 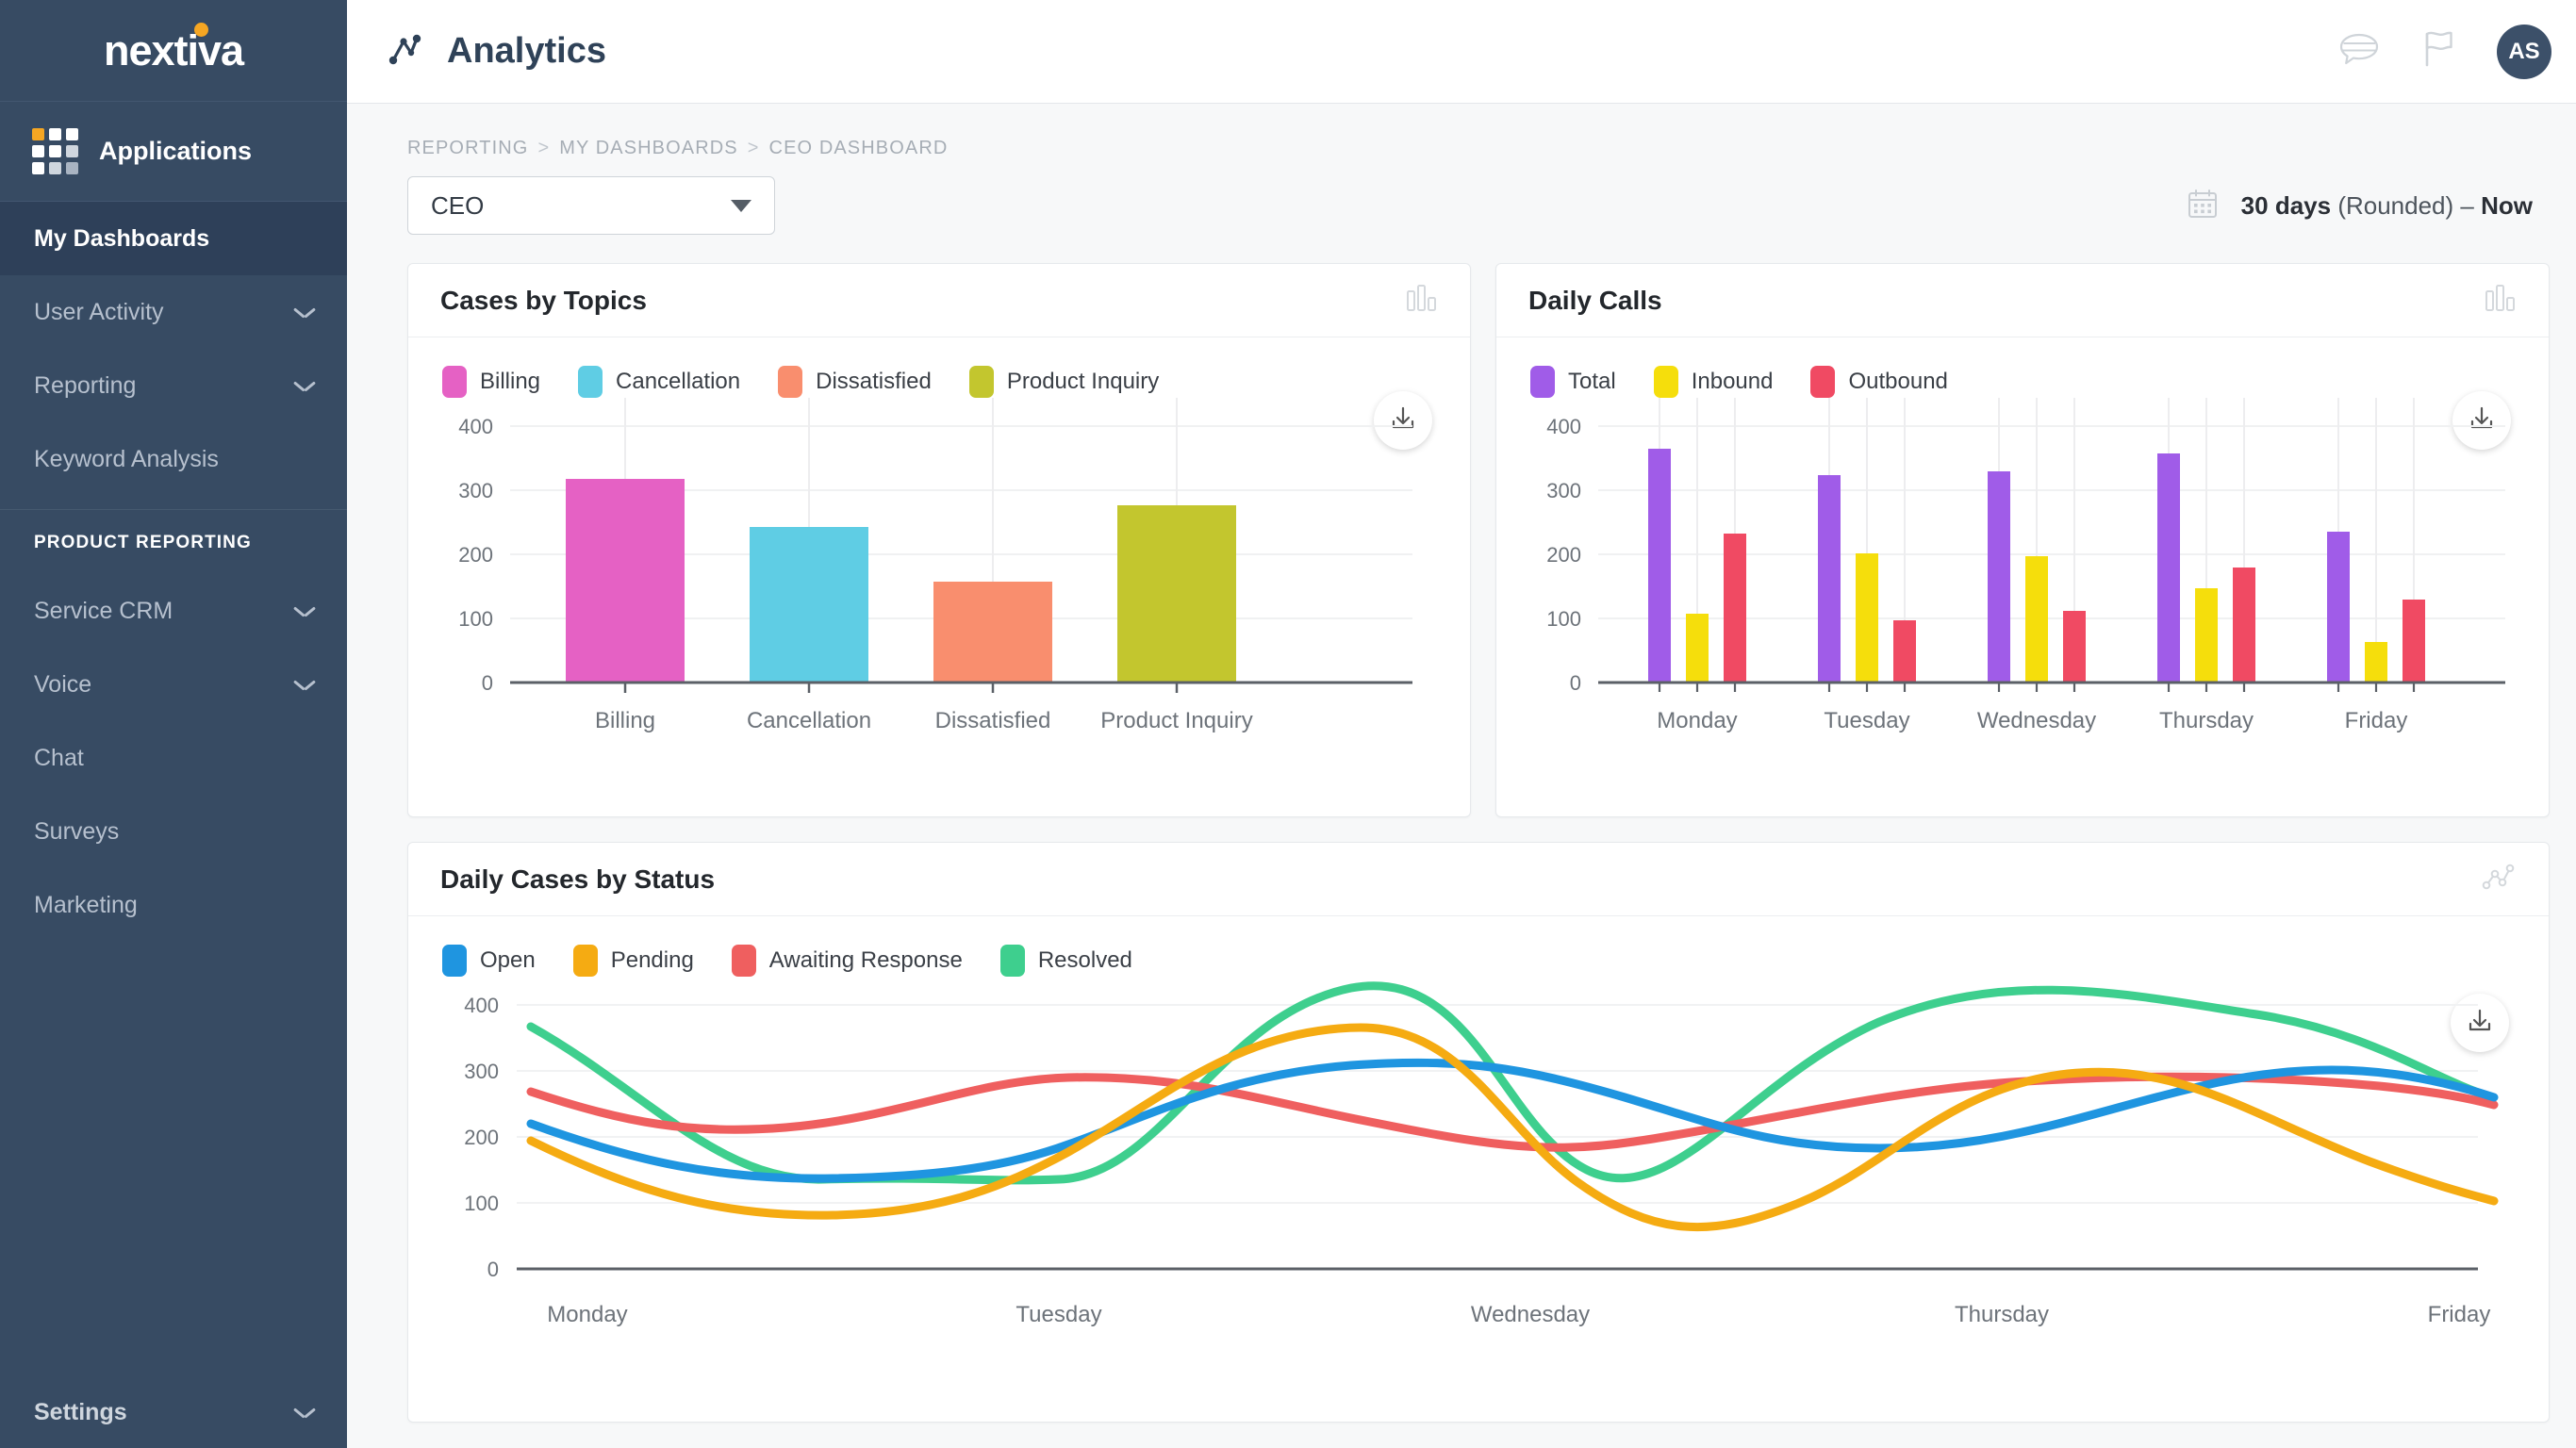 What do you see at coordinates (526, 51) in the screenshot?
I see `page-title: Analytics` at bounding box center [526, 51].